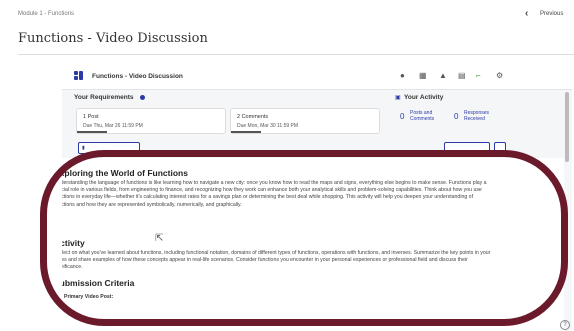  Describe the element at coordinates (526, 13) in the screenshot. I see `chevron-left-icon: ‹` at that location.